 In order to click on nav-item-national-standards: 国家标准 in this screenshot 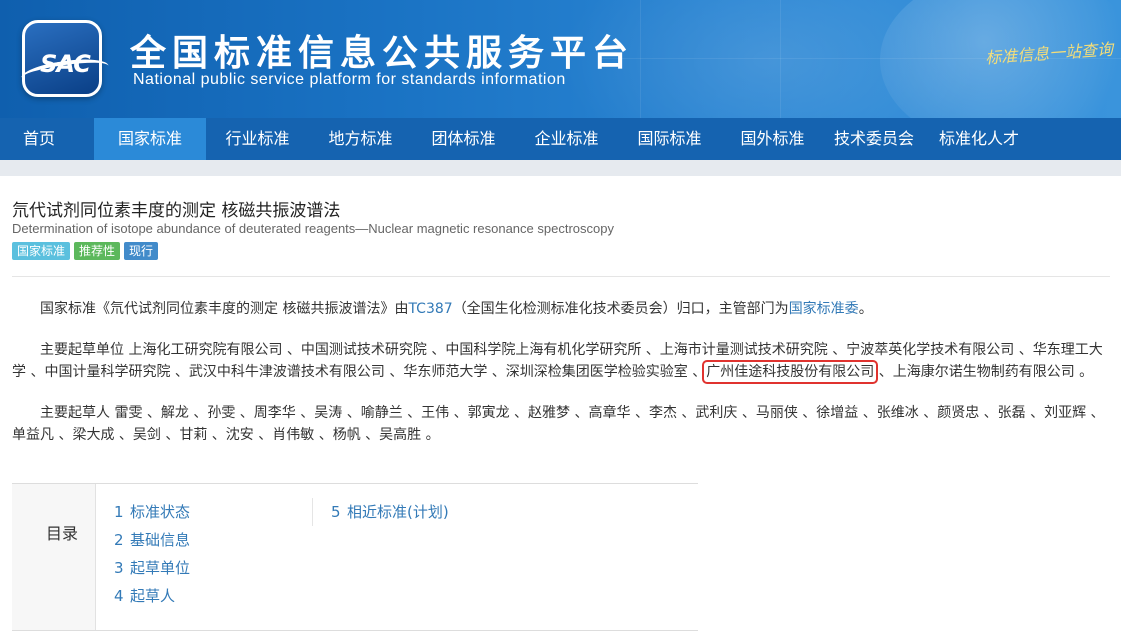, I will do `click(150, 139)`.